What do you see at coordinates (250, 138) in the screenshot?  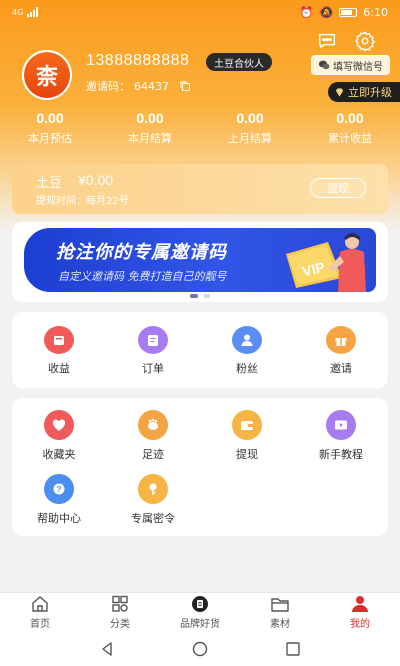 I see `stat-label: 上月结算` at bounding box center [250, 138].